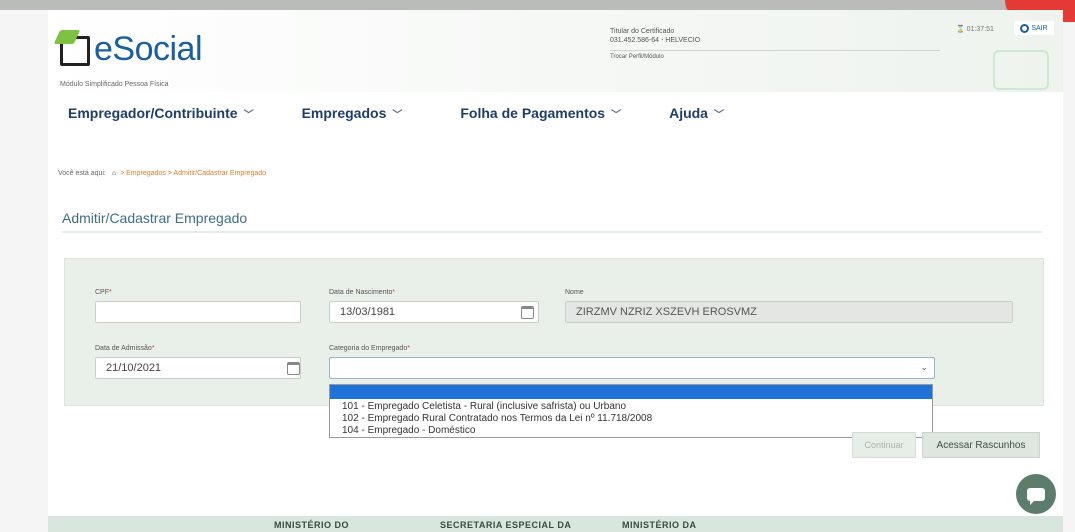 The height and width of the screenshot is (532, 1075). What do you see at coordinates (153, 113) in the screenshot?
I see `nav-label: Empregador/Contribuinte` at bounding box center [153, 113].